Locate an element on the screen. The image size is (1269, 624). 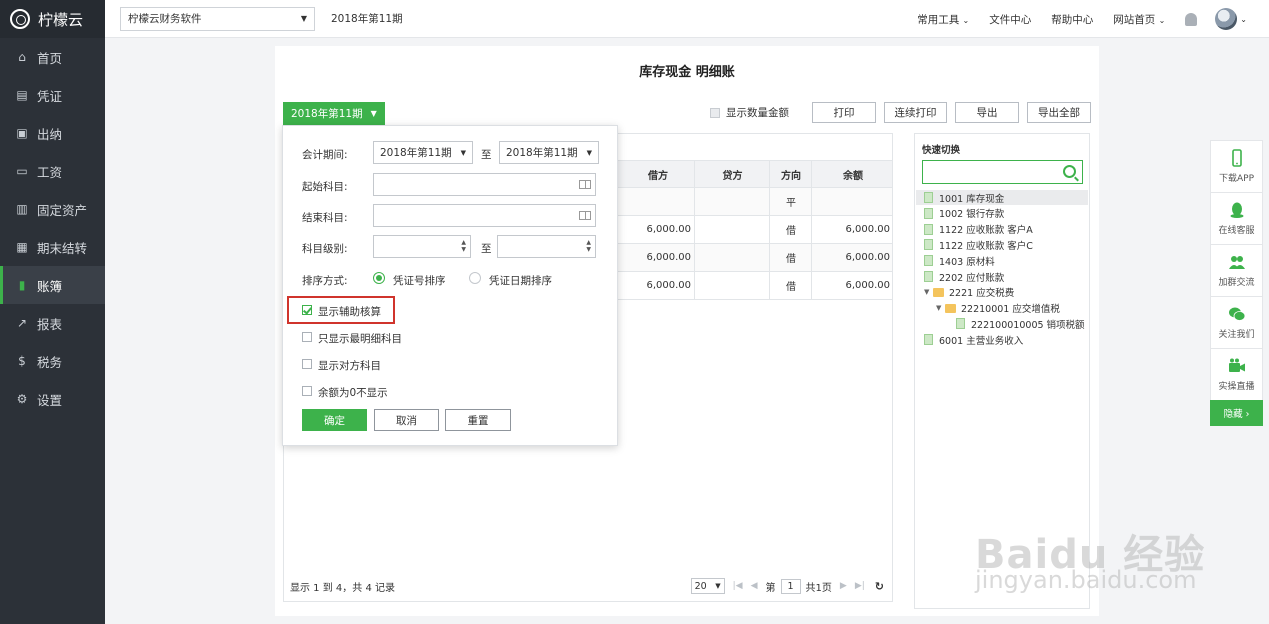
page-prefix: 第 is located at coordinates (770, 588).